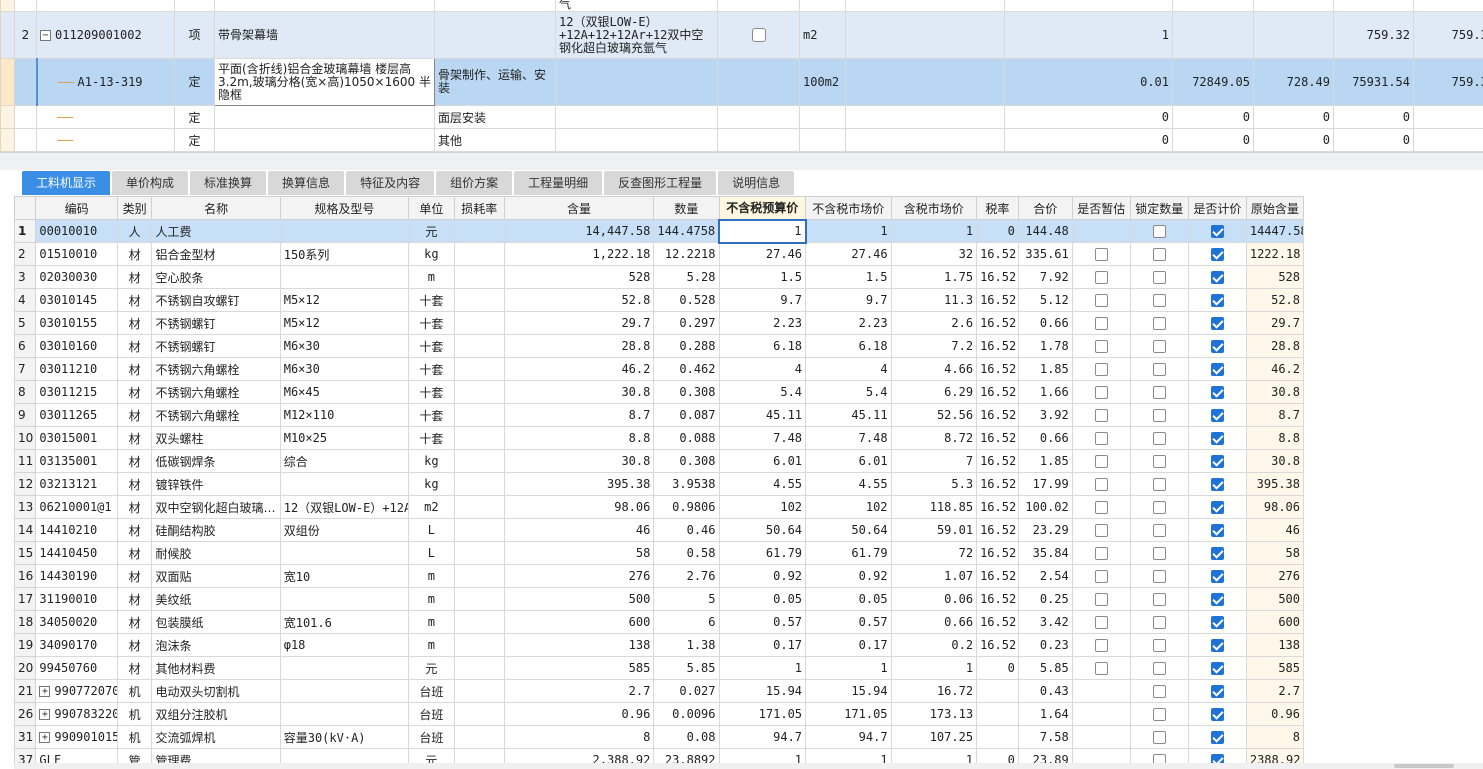 The height and width of the screenshot is (769, 1483). I want to click on budget-price-excl-tax: 0.57, so click(762, 622).